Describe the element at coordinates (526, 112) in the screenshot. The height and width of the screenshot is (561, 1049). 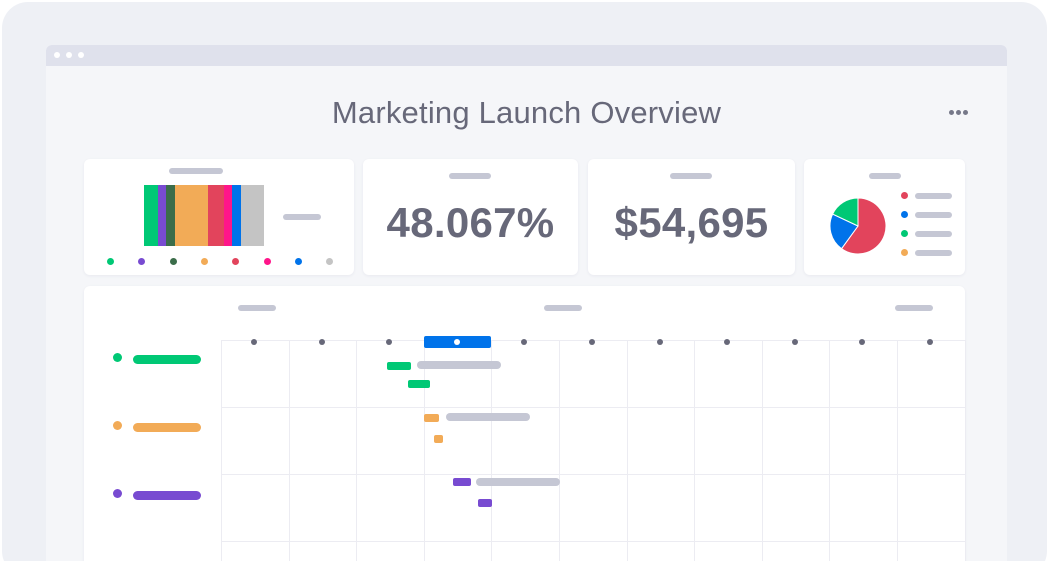
I see `page-title: Marketing Launch Overview` at that location.